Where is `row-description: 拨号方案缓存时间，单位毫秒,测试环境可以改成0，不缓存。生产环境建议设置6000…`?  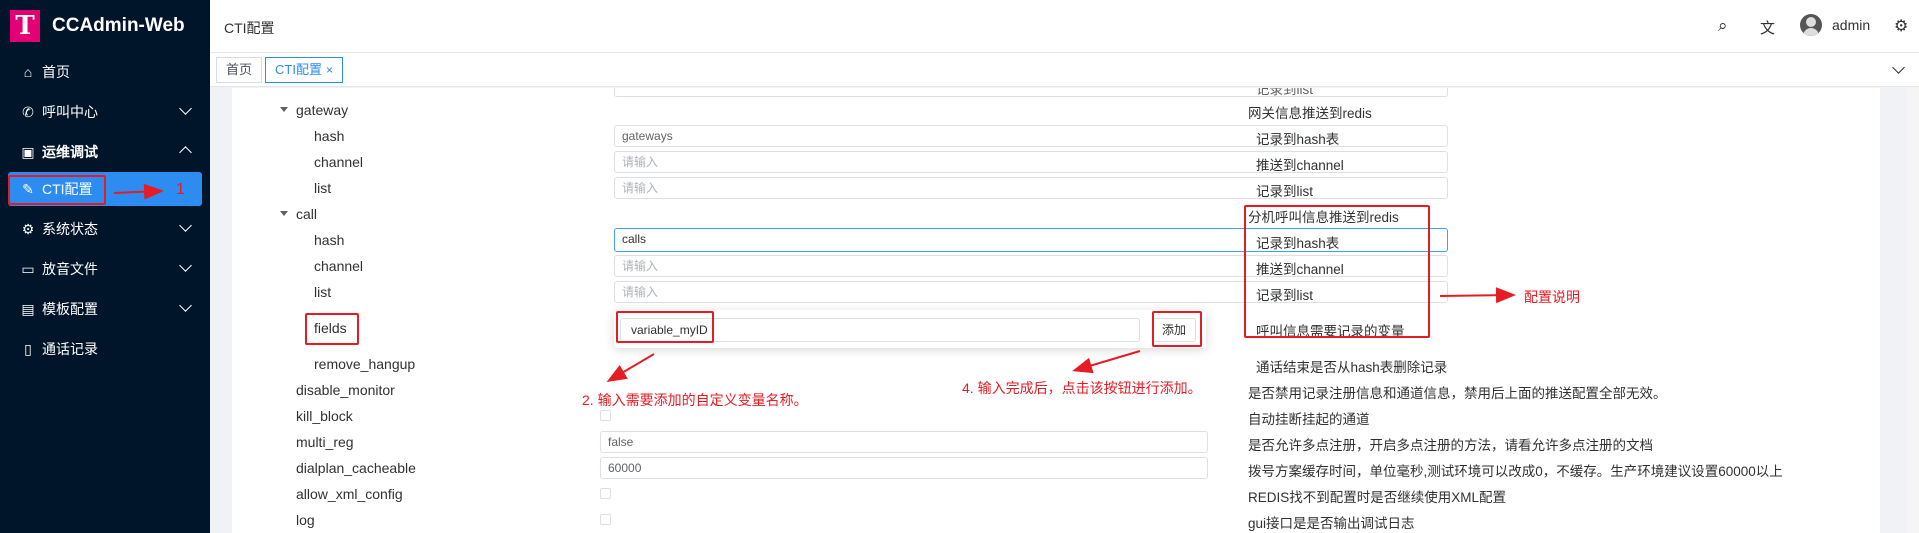 row-description: 拨号方案缓存时间，单位毫秒,测试环境可以改成0，不缓存。生产环境建议设置6000… is located at coordinates (1515, 471).